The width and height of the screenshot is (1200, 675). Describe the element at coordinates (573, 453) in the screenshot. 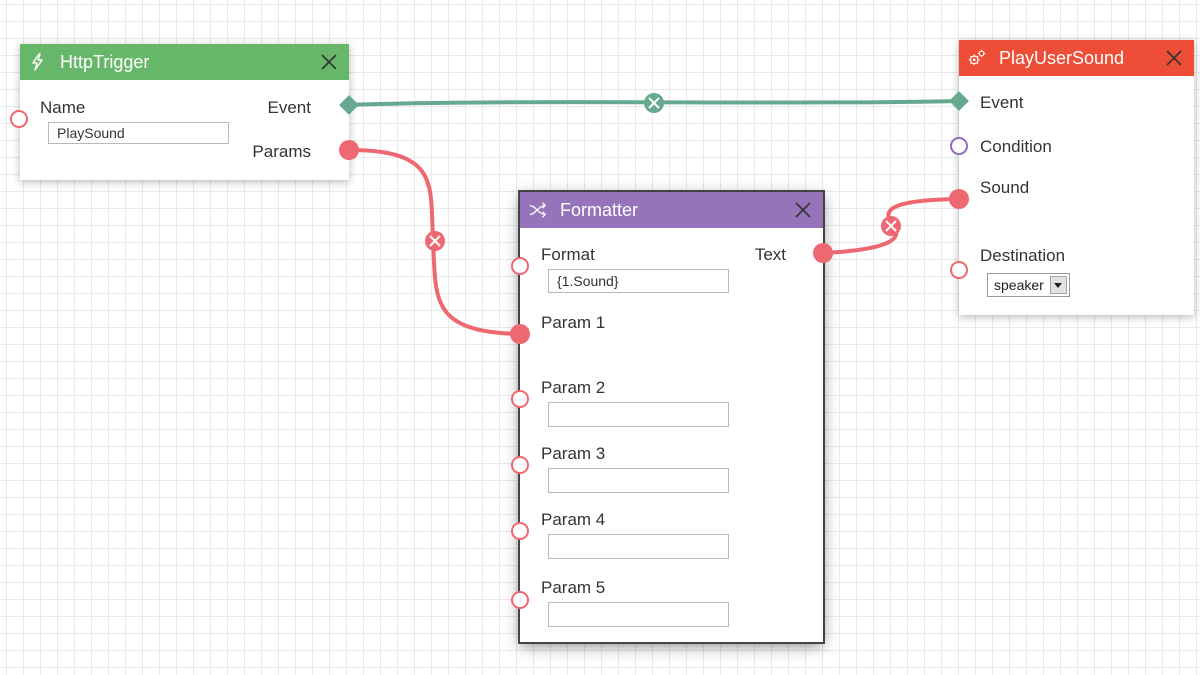

I see `param-3-label: Param 3` at that location.